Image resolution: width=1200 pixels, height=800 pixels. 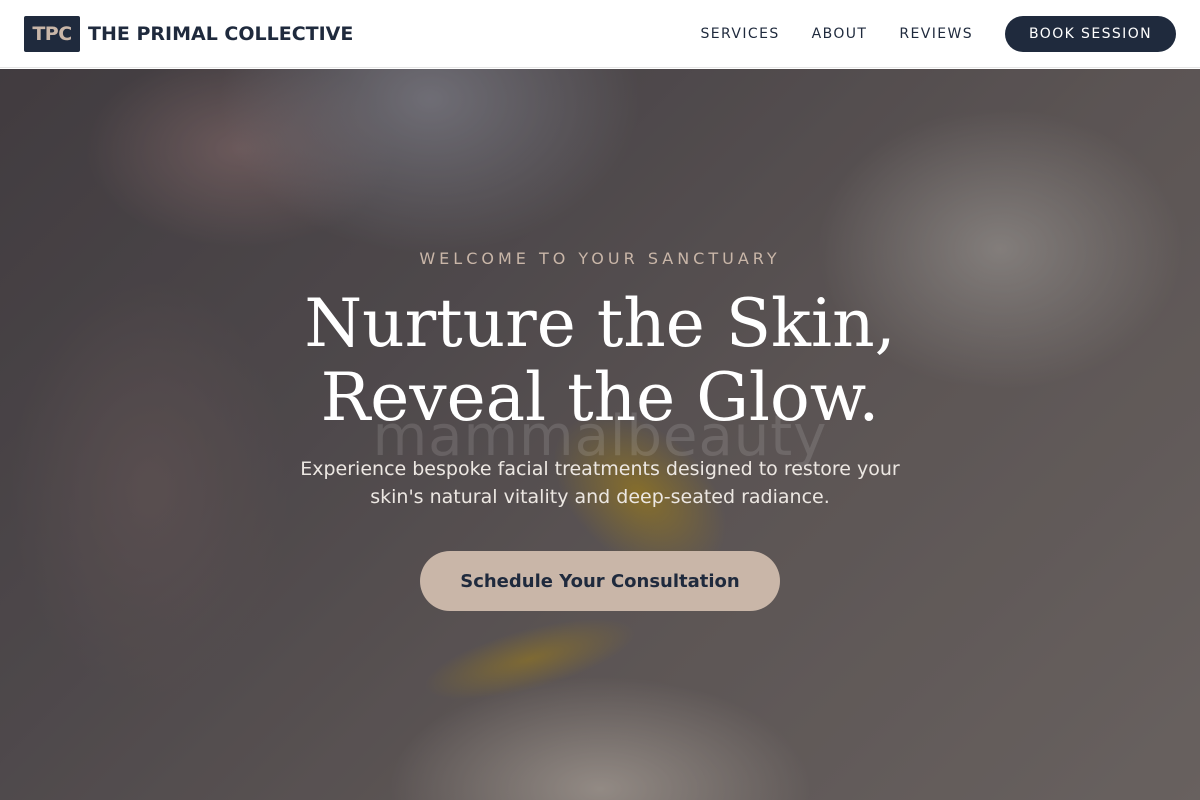 What do you see at coordinates (52, 34) in the screenshot?
I see `logo-badge: TPC` at bounding box center [52, 34].